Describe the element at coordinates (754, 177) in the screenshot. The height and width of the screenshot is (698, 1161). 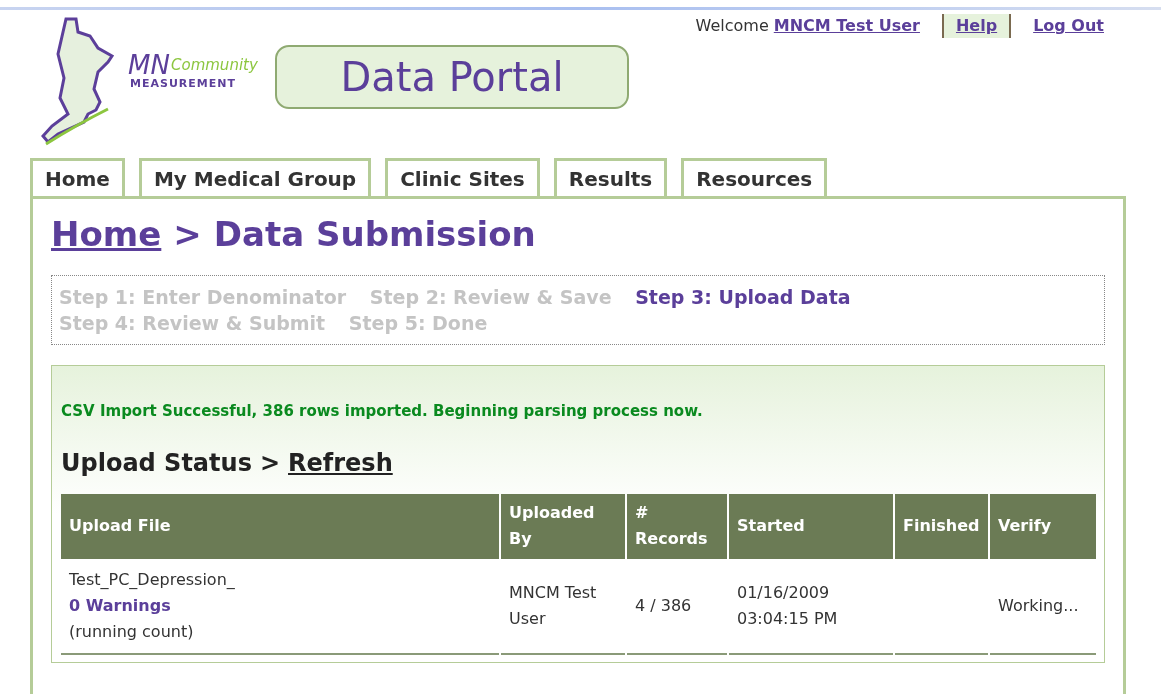
I see `nav-tab: Resources` at that location.